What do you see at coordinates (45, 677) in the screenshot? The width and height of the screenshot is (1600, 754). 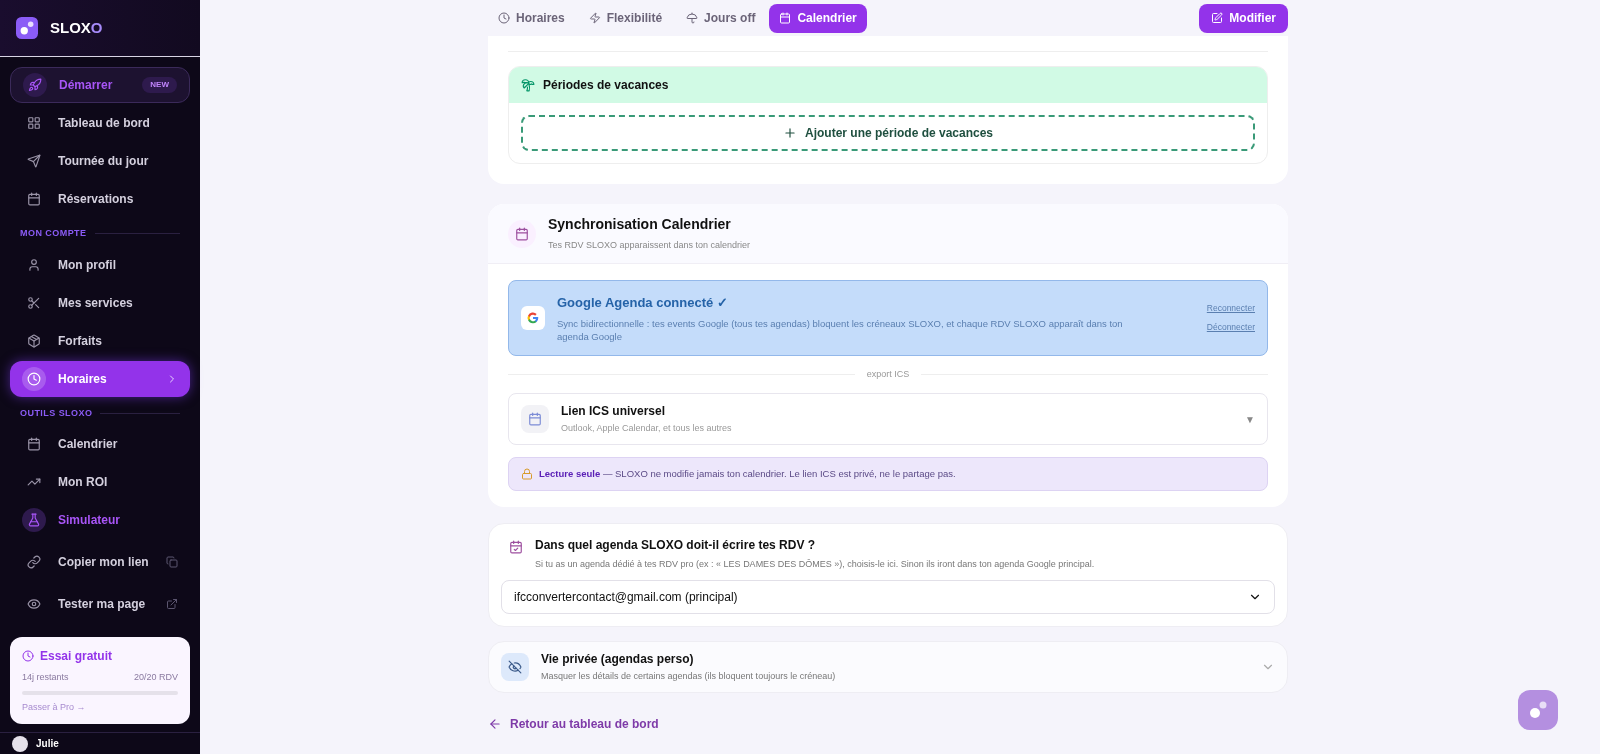 I see `days-remaining: 14j restants` at bounding box center [45, 677].